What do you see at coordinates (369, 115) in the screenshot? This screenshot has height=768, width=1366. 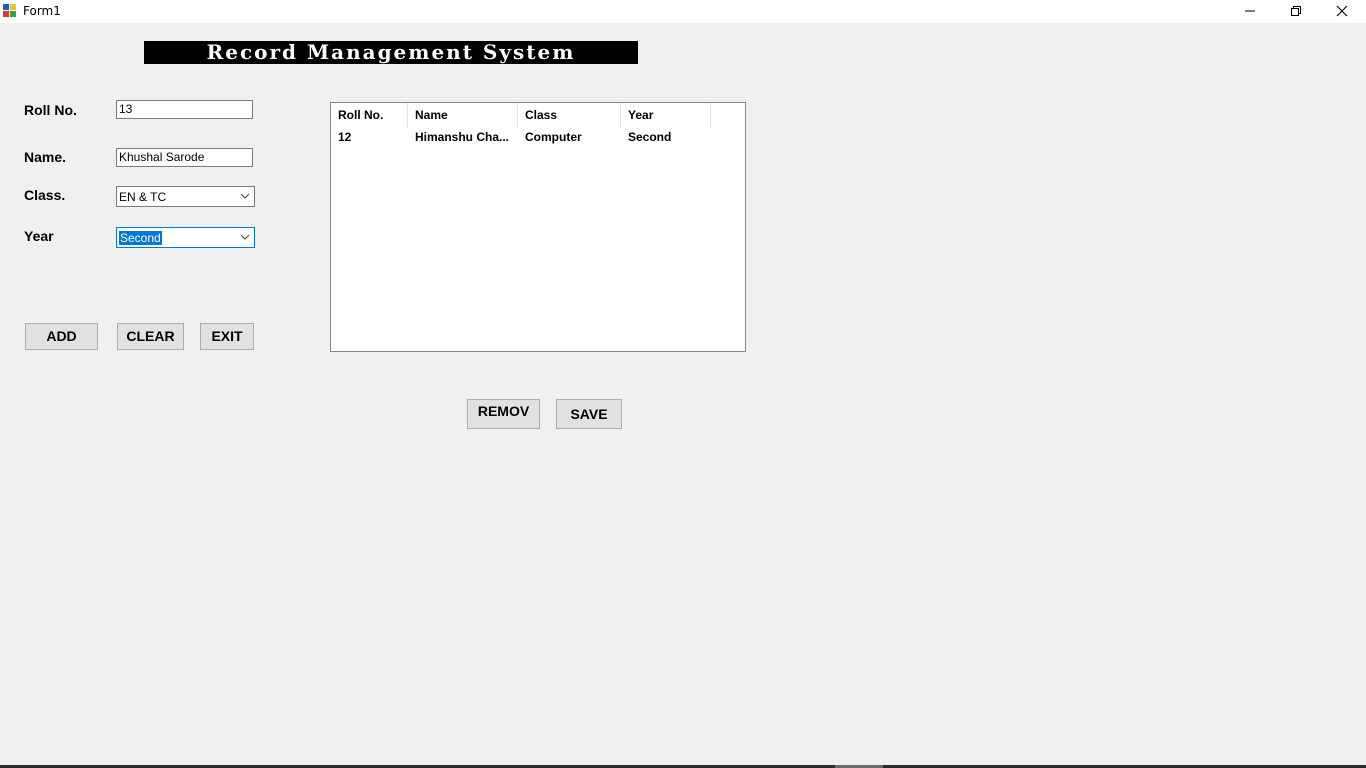 I see `column-header-roll-no: Roll No.` at bounding box center [369, 115].